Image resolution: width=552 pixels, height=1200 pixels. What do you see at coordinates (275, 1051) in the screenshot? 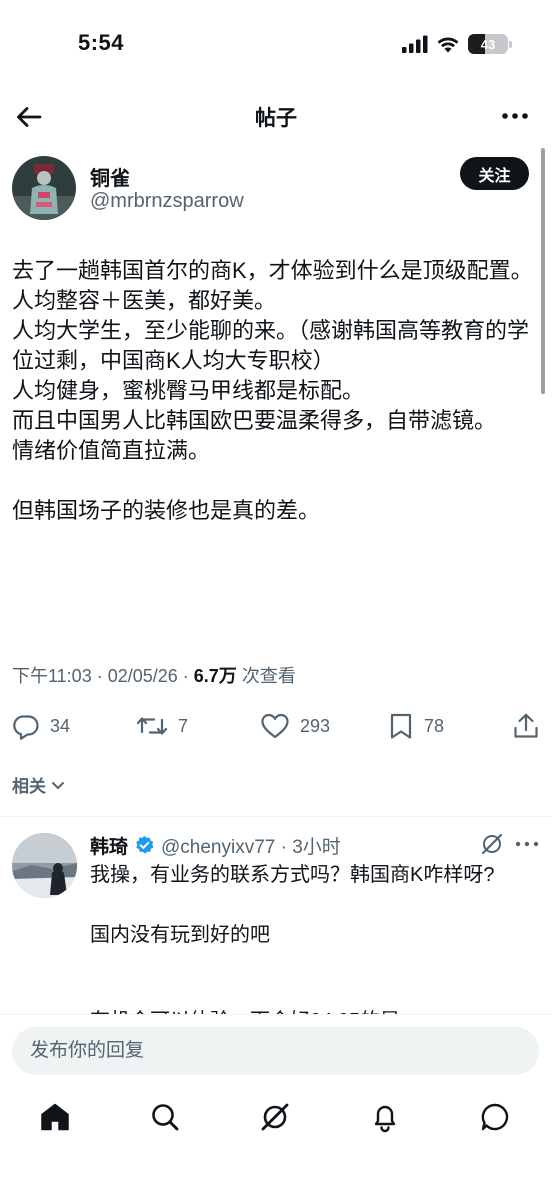
I see `reply-input` at bounding box center [275, 1051].